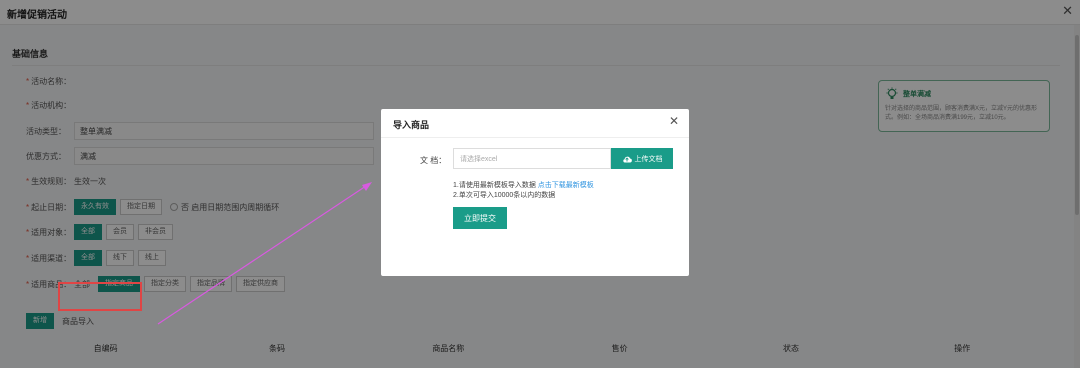  Describe the element at coordinates (627, 159) in the screenshot. I see `cloud-upload-icon` at that location.